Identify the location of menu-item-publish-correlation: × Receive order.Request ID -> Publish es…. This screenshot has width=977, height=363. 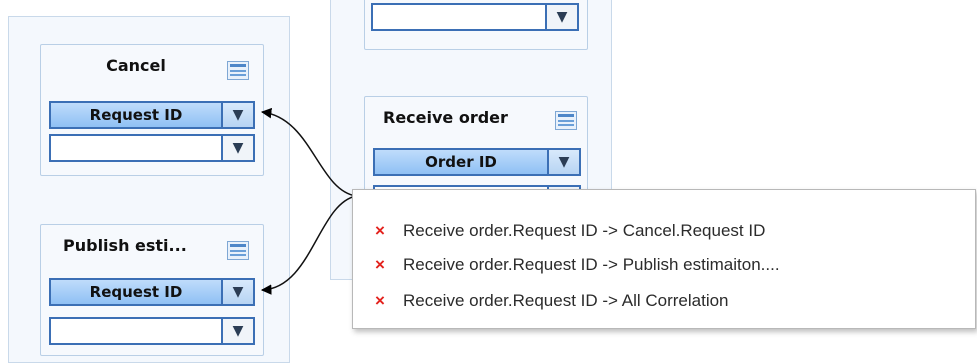
(664, 265).